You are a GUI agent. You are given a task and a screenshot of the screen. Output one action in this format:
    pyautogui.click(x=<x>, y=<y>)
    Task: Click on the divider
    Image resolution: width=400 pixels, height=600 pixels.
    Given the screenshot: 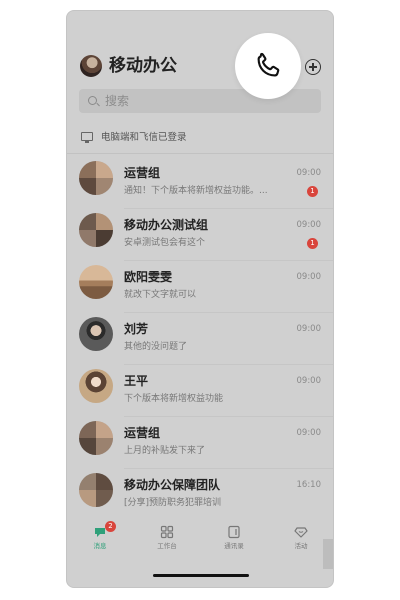 What is the action you would take?
    pyautogui.click(x=200, y=153)
    